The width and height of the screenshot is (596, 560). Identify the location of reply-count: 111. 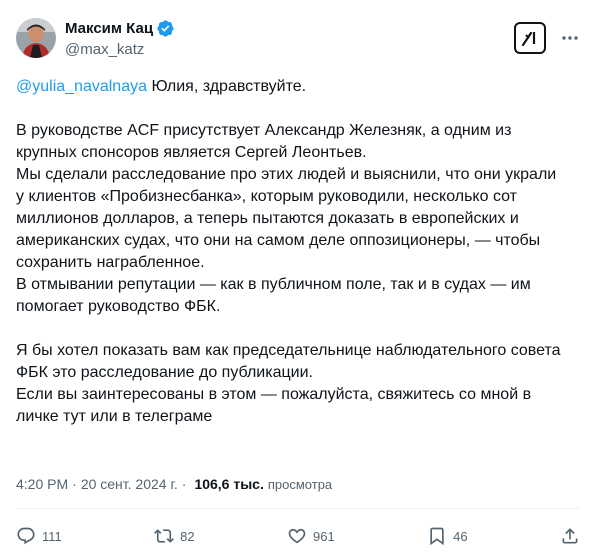
(52, 536).